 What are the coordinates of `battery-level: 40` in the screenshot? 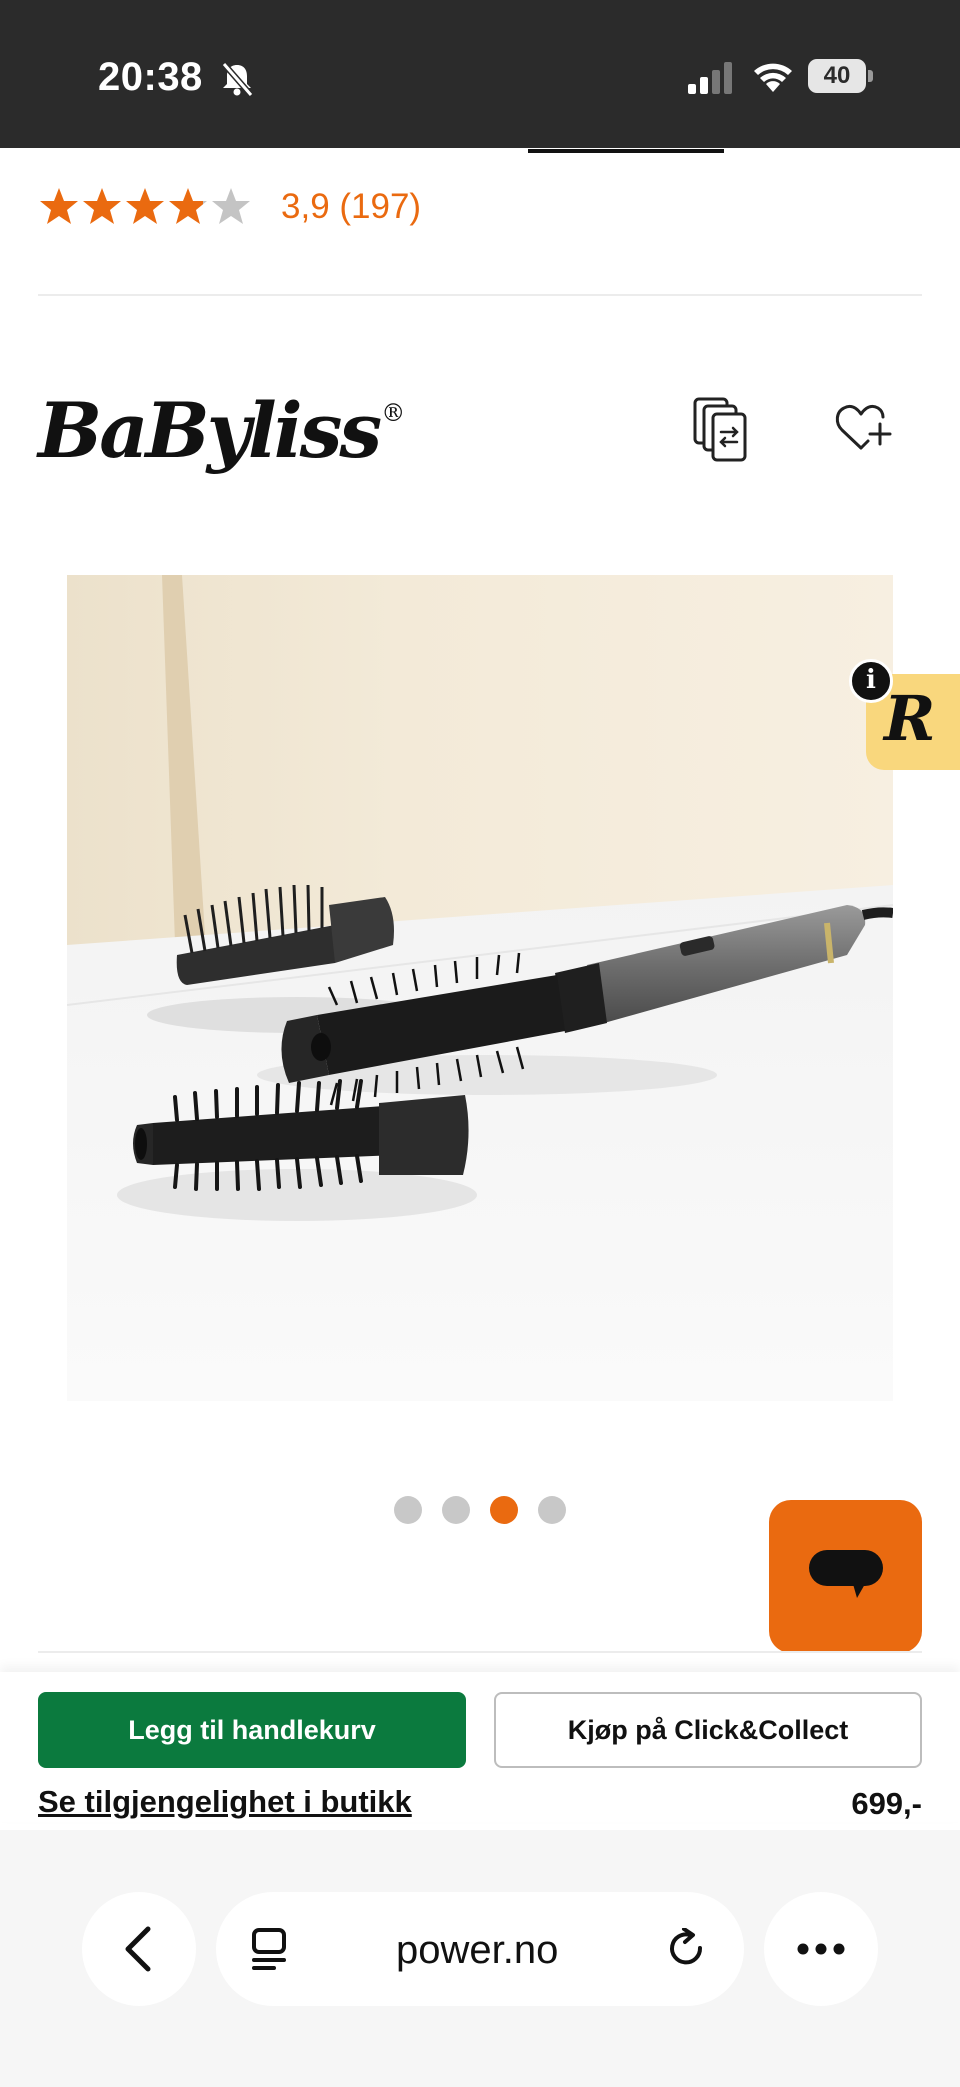 It's located at (837, 76).